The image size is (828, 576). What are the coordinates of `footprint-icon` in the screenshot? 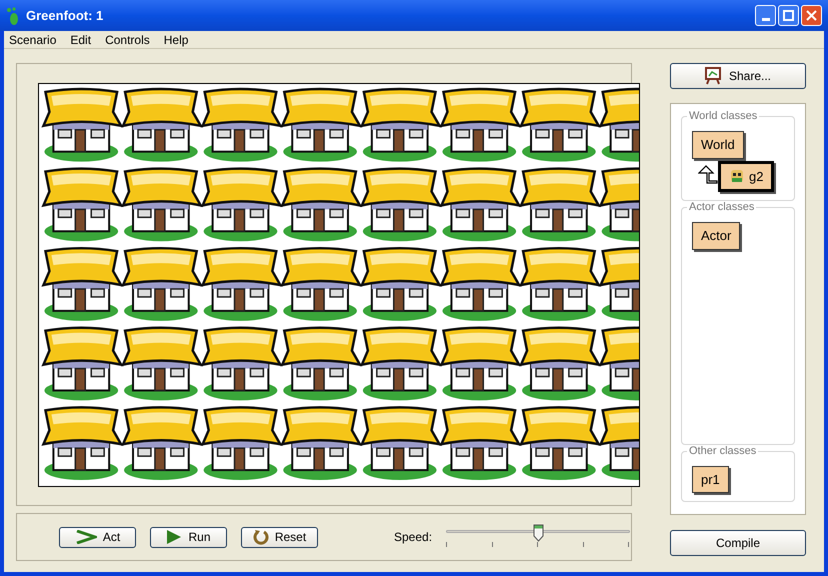 It's located at (13, 15).